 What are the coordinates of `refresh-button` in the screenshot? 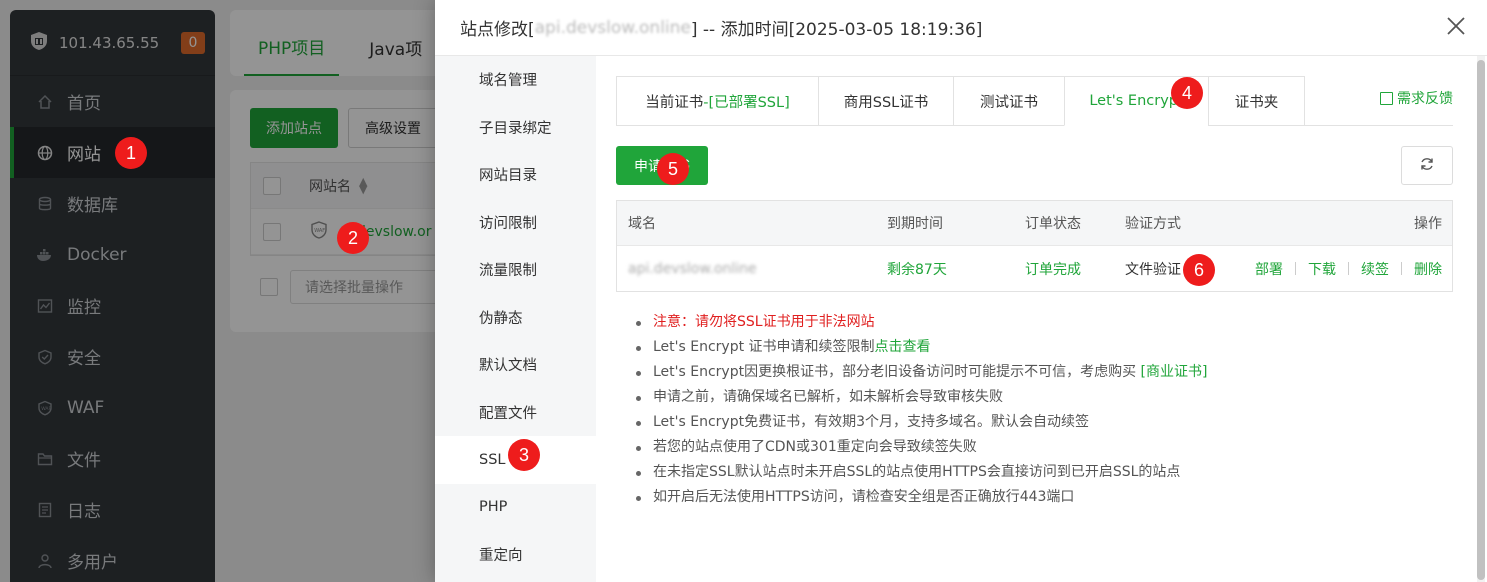 It's located at (1427, 165).